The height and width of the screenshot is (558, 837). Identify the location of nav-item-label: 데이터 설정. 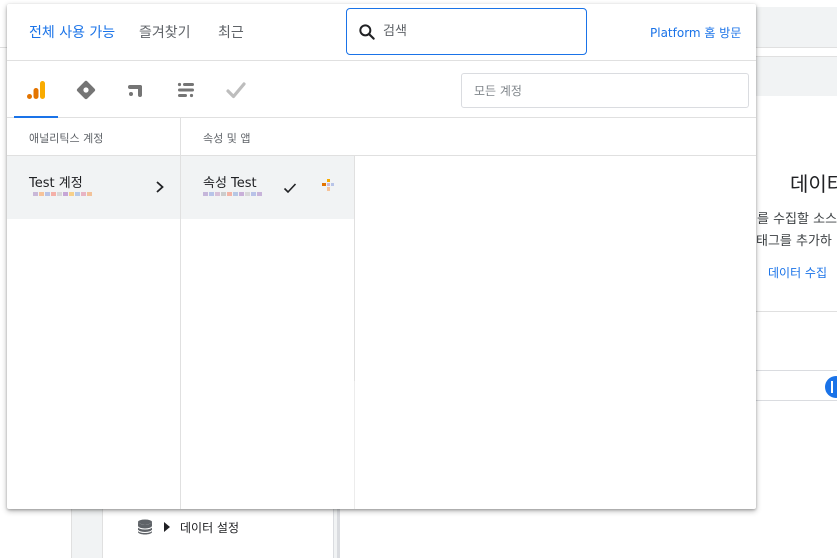
(210, 527).